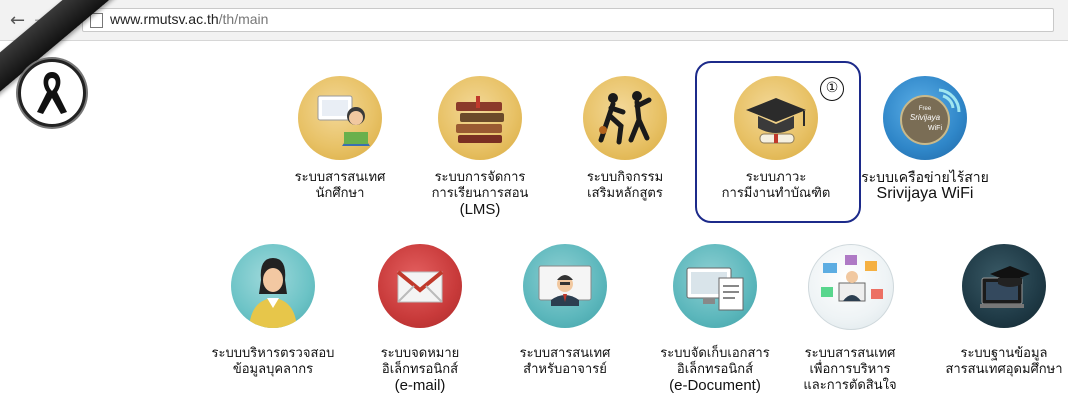  I want to click on tile-label-line2: เพื่อการบริหาร, so click(850, 369).